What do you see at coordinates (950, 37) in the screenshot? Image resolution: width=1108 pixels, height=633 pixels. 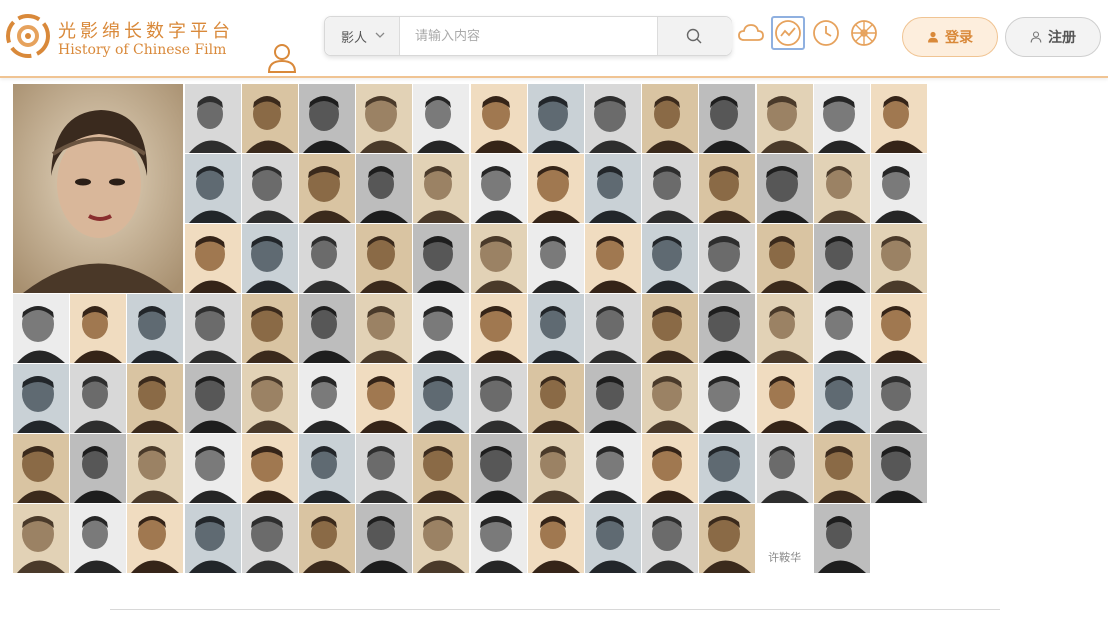 I see `login-button: 登录` at bounding box center [950, 37].